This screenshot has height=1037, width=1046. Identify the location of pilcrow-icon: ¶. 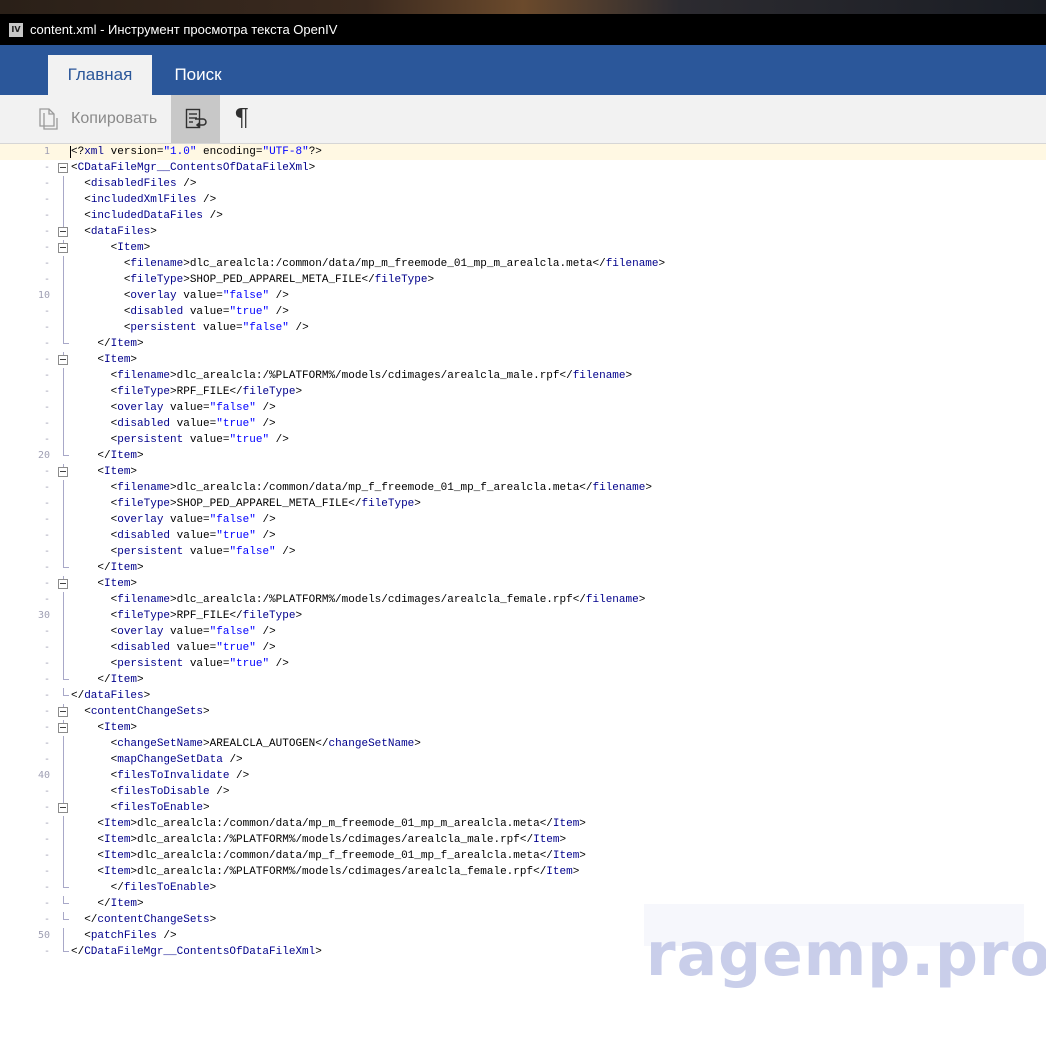
(242, 118).